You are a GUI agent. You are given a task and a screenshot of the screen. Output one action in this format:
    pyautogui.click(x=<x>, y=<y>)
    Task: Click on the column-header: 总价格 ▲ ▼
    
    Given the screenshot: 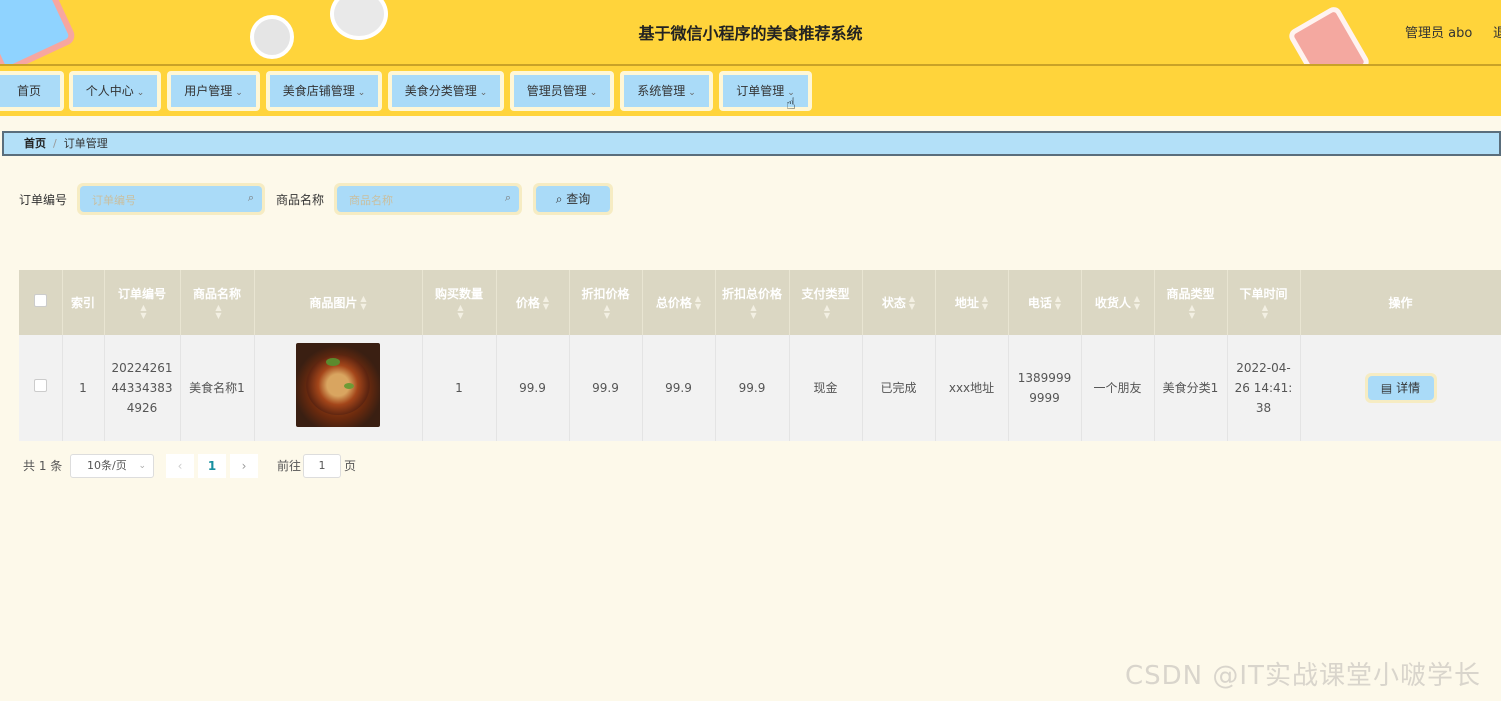 What is the action you would take?
    pyautogui.click(x=679, y=302)
    